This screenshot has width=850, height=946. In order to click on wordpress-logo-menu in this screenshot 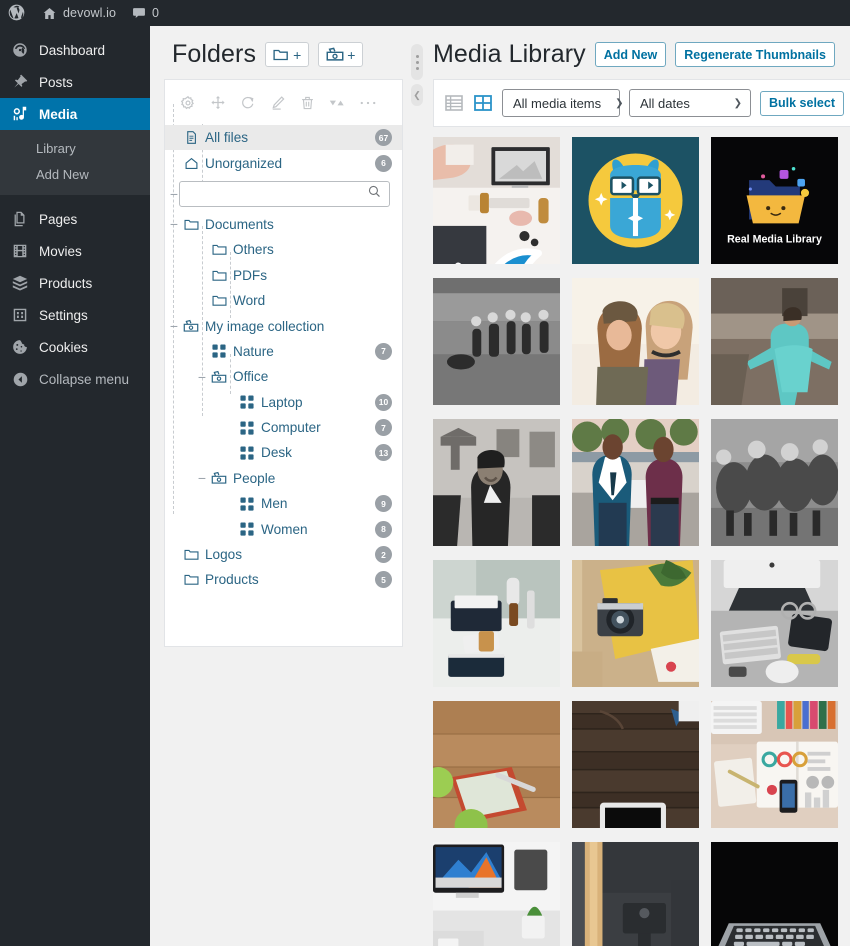, I will do `click(17, 13)`.